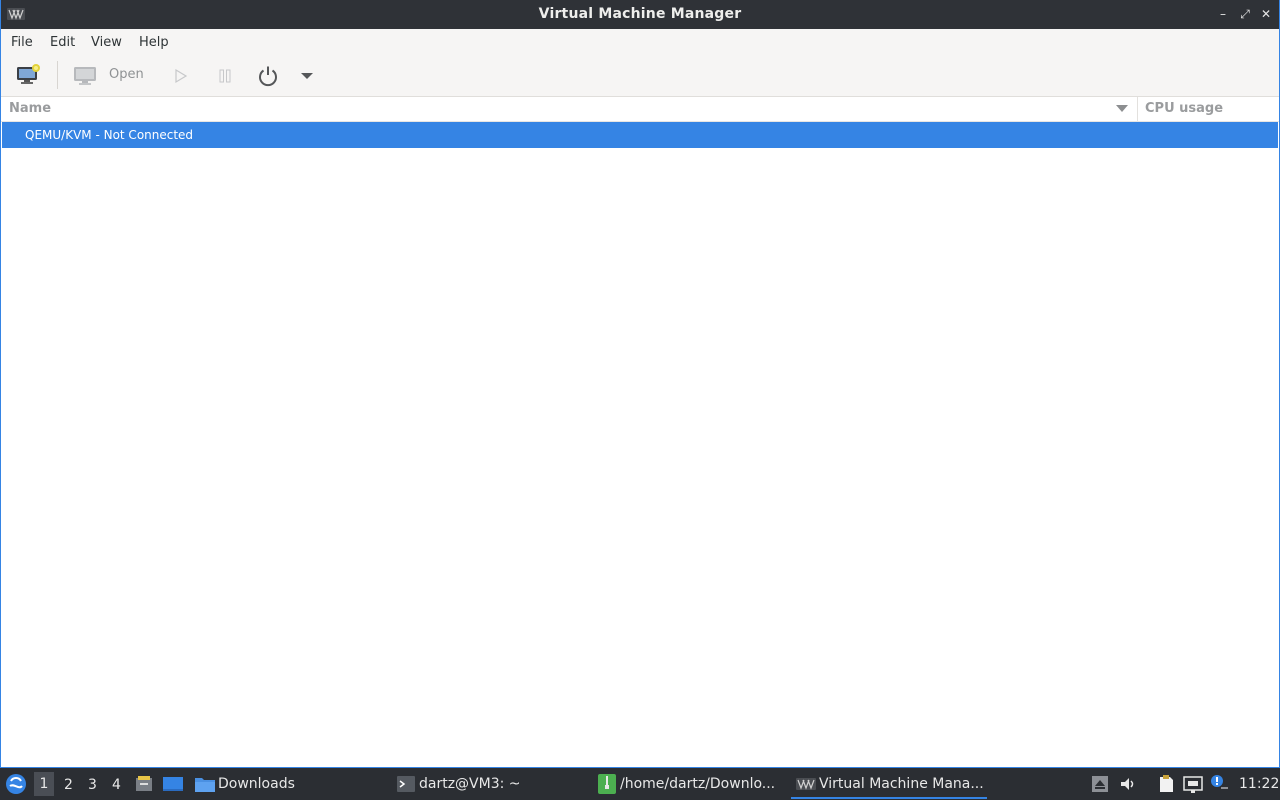 This screenshot has width=1280, height=800. I want to click on toolbar: Open, so click(640, 76).